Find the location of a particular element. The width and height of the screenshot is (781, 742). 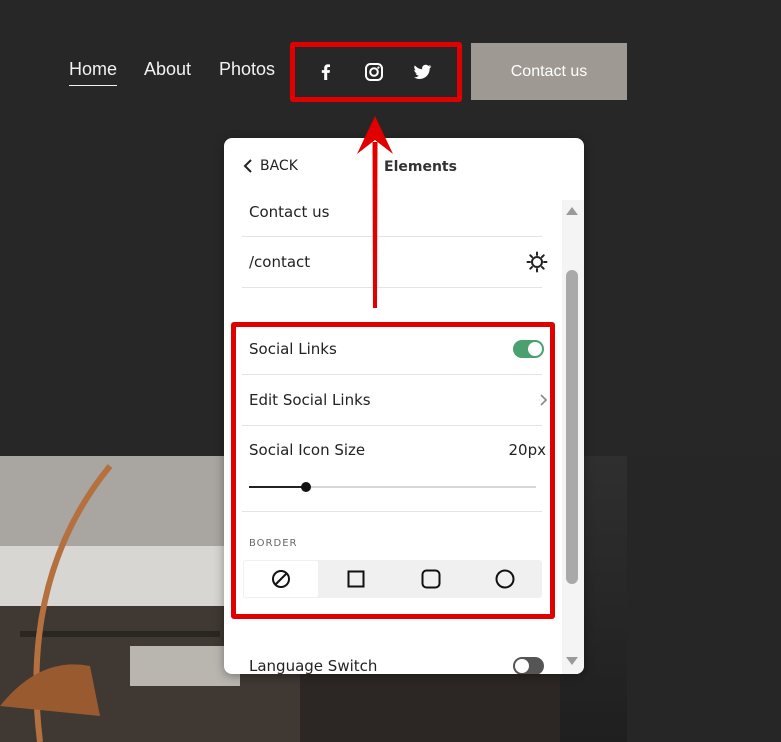

nav-about-link: About is located at coordinates (167, 69).